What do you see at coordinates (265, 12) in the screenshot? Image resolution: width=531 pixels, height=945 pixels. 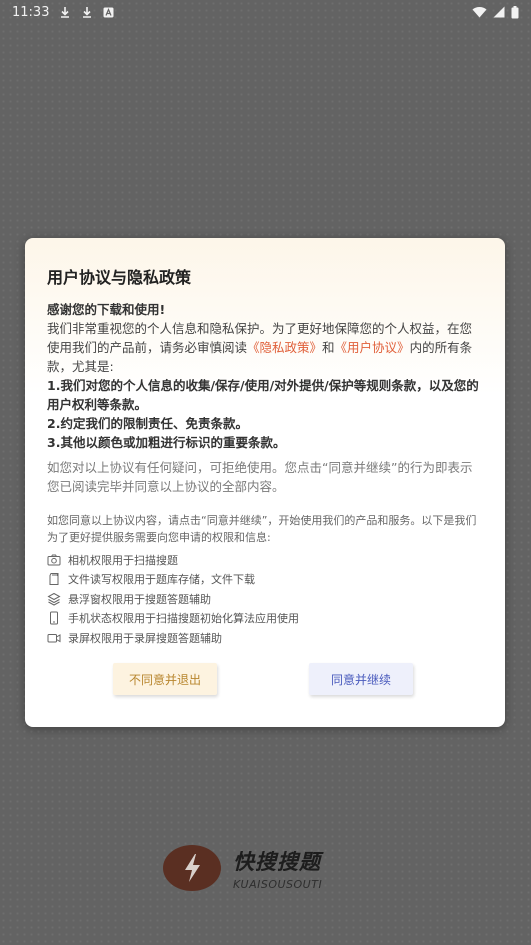 I see `status-bar: 11:33` at bounding box center [265, 12].